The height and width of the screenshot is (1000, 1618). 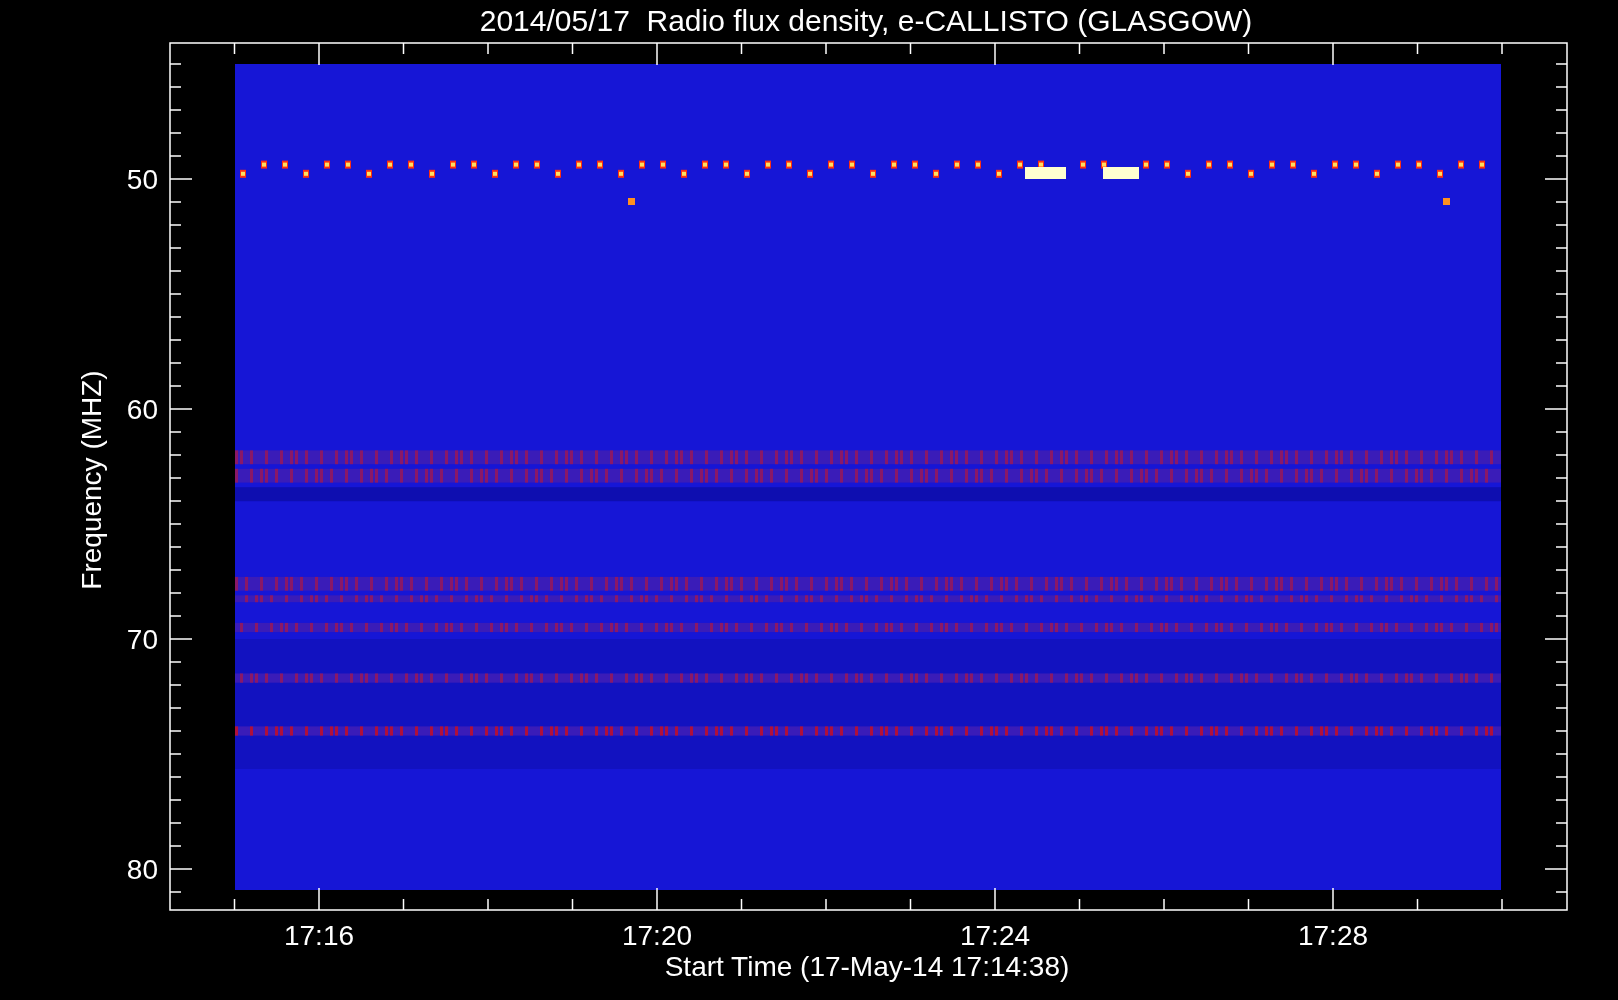 What do you see at coordinates (995, 935) in the screenshot?
I see `x-tick-label: 17:24` at bounding box center [995, 935].